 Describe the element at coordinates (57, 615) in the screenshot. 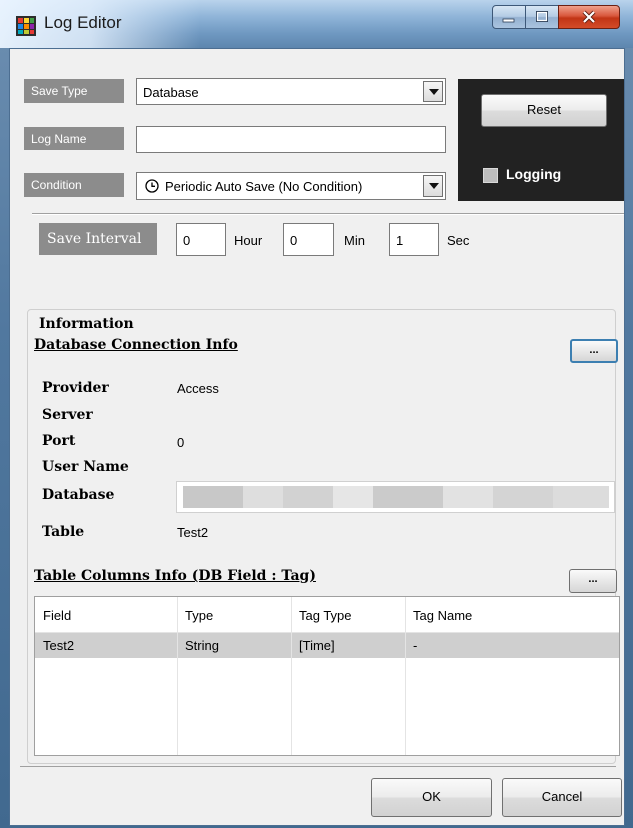

I see `table-header-field: Field` at that location.